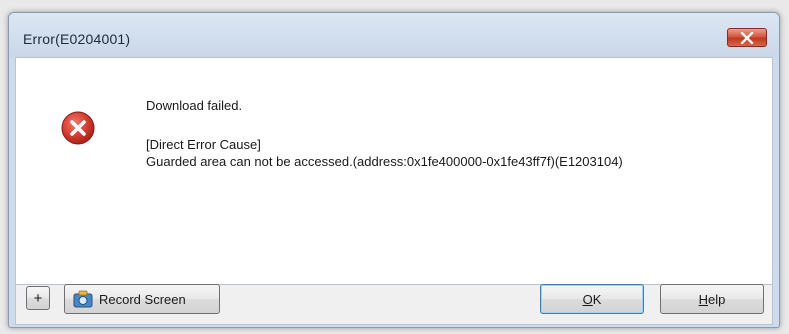 This screenshot has height=334, width=789. I want to click on error-icon, so click(78, 128).